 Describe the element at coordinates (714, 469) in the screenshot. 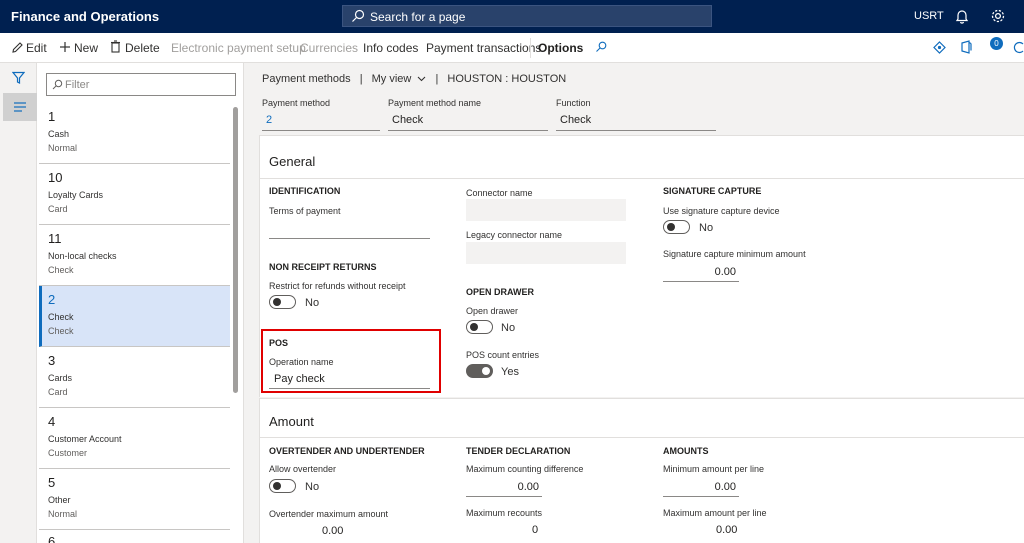

I see `min-per-line-label: Minimum amount per line` at that location.